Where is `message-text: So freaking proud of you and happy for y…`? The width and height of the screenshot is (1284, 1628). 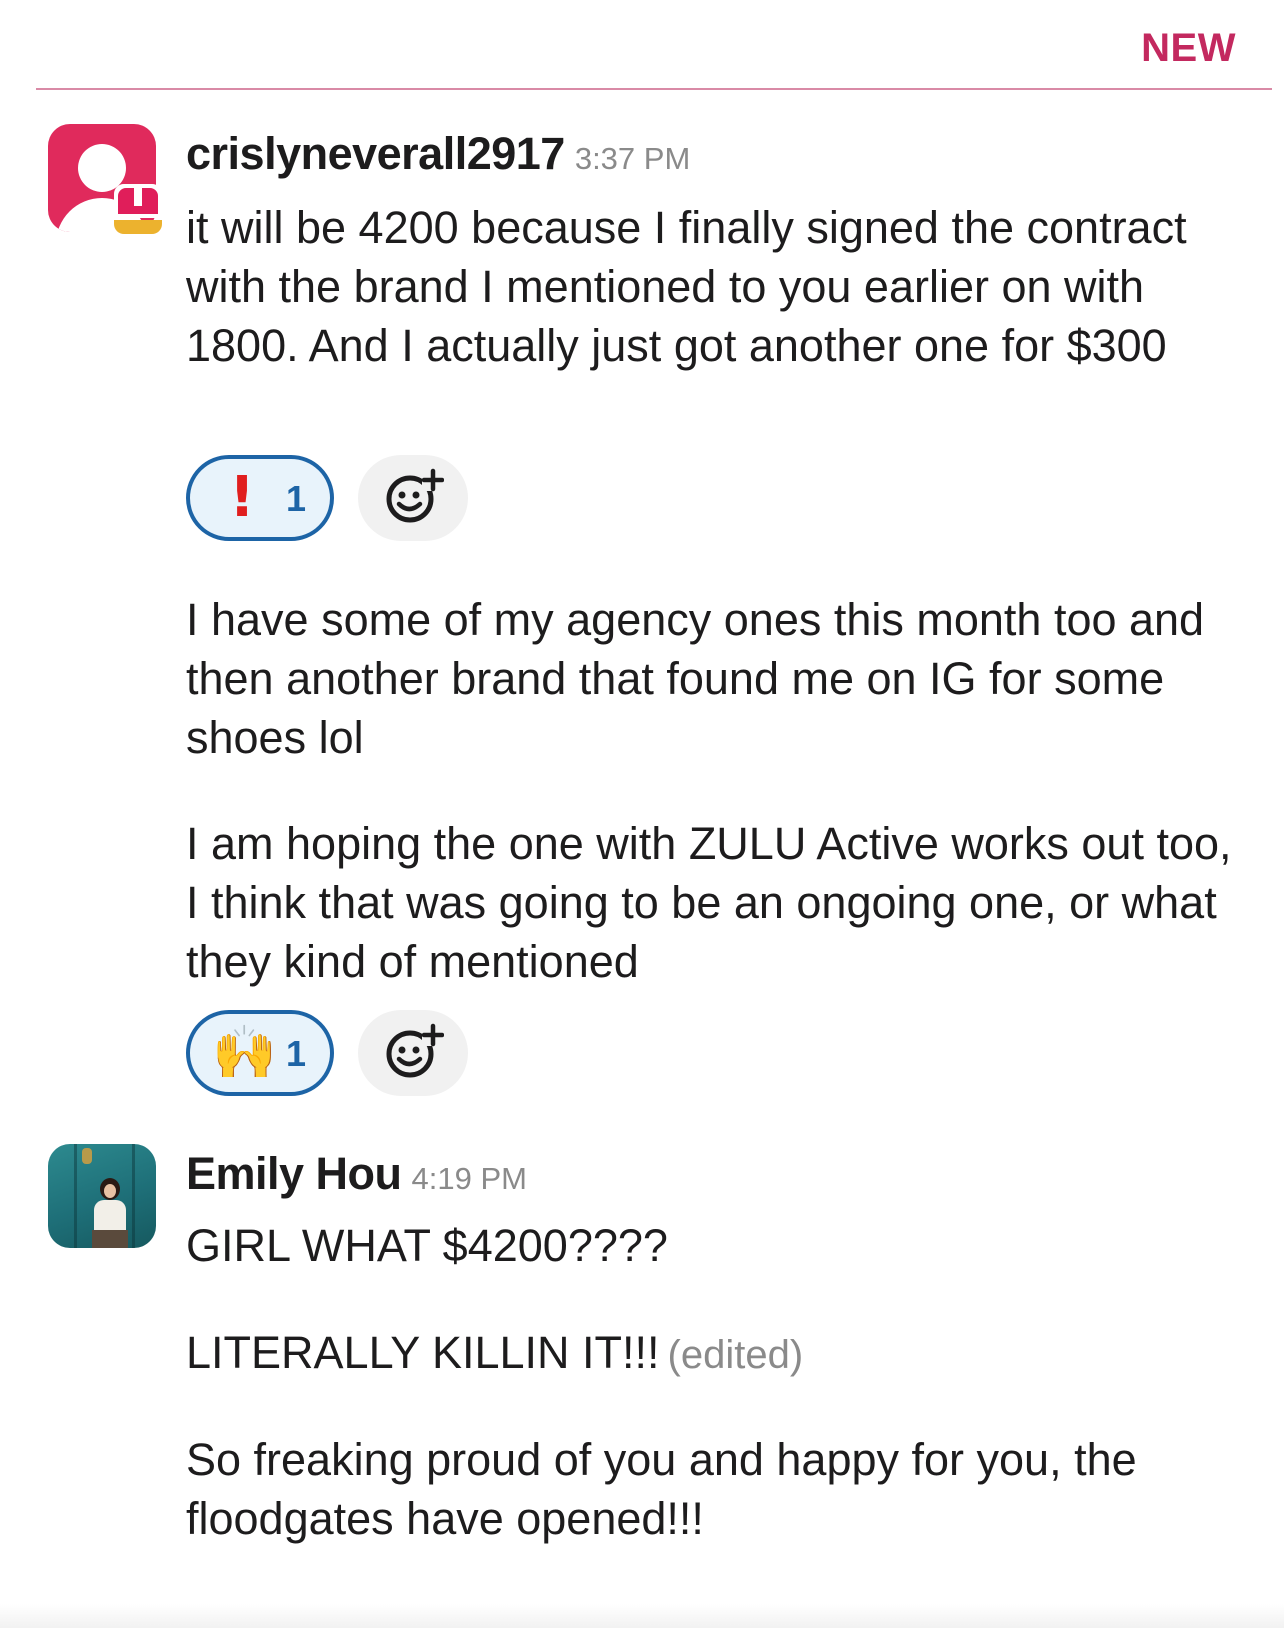
message-text: So freaking proud of you and happy for y… is located at coordinates (661, 1489).